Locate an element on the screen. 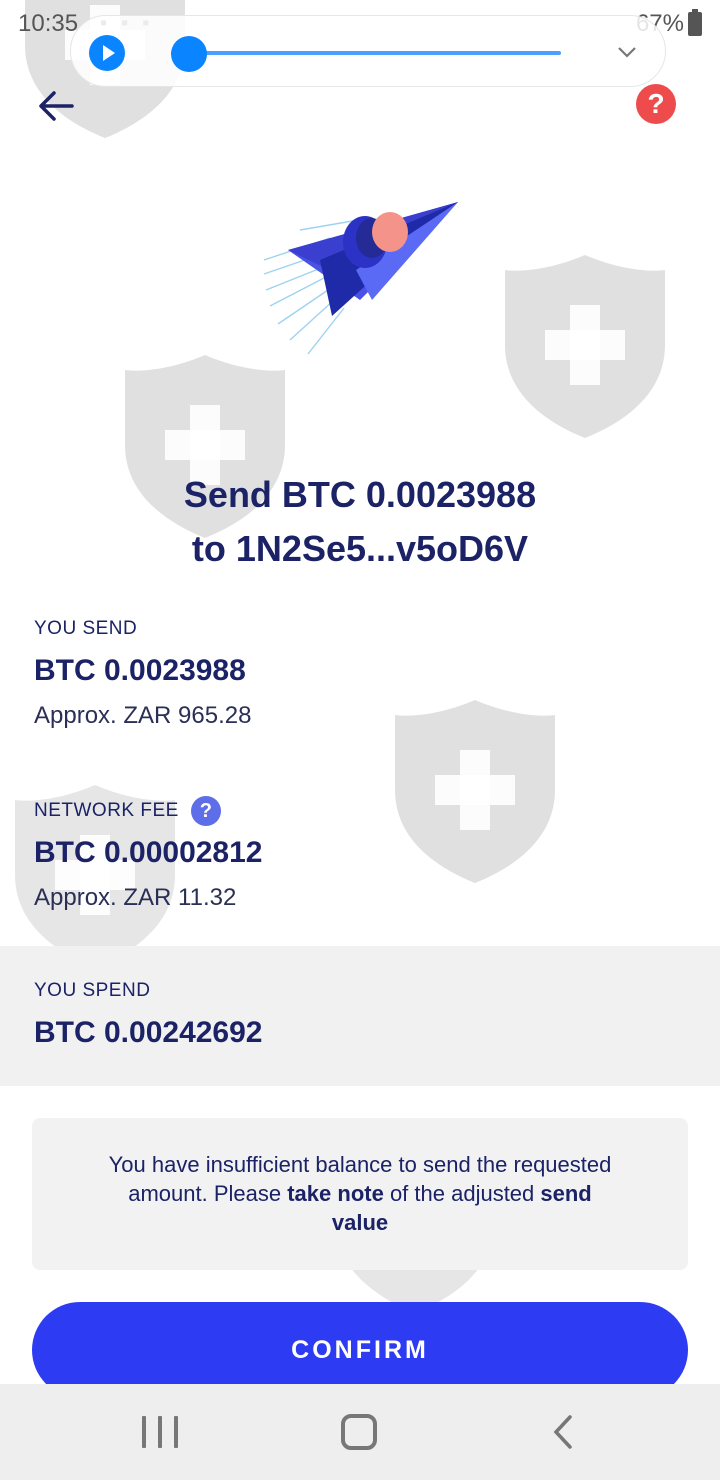  you-spend-label: YOU SPEND is located at coordinates (92, 990).